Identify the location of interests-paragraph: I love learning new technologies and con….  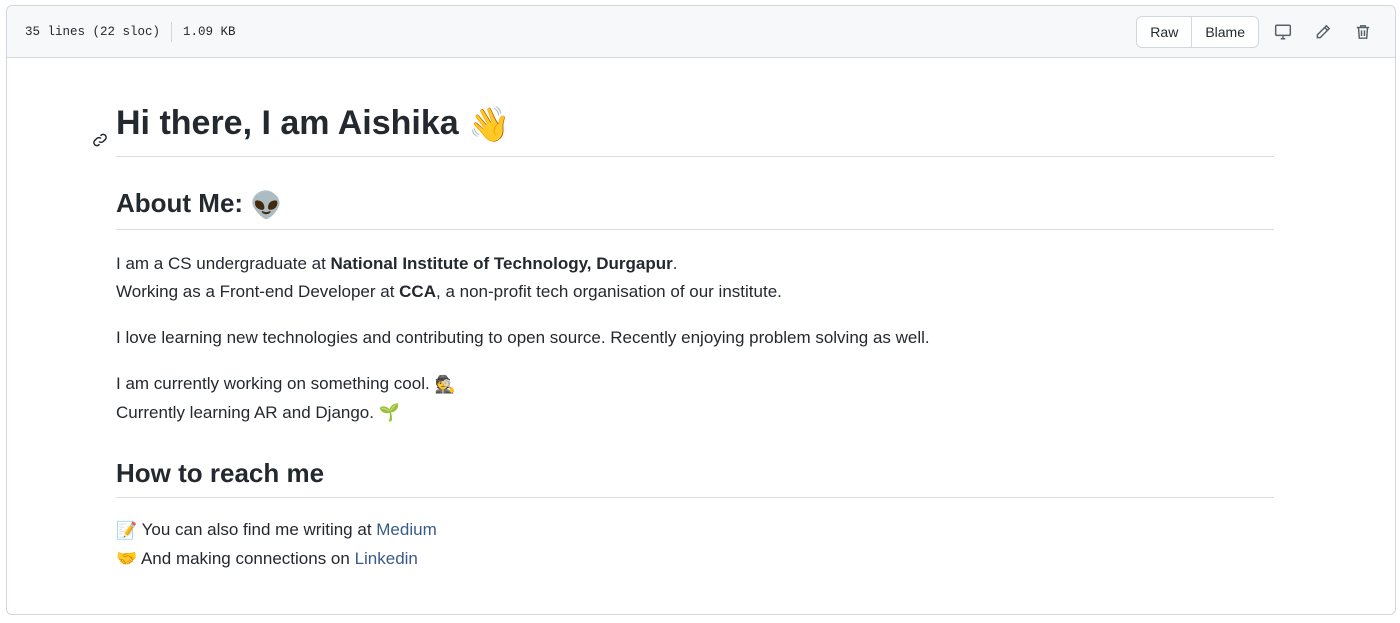
(523, 338).